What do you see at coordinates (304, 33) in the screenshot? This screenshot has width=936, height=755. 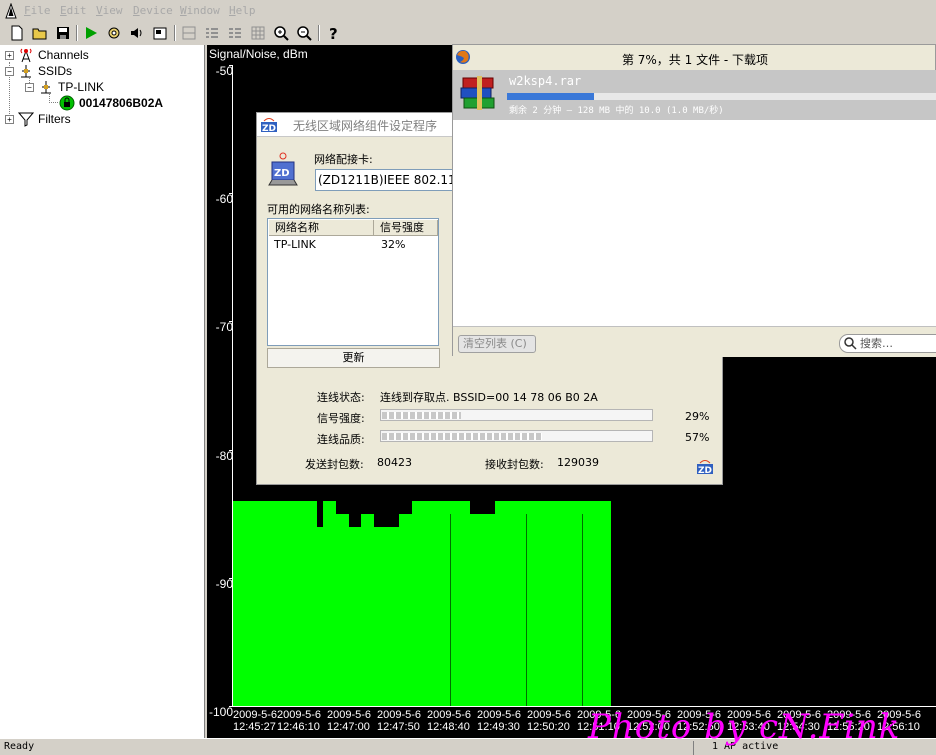 I see `zoom-out-icon` at bounding box center [304, 33].